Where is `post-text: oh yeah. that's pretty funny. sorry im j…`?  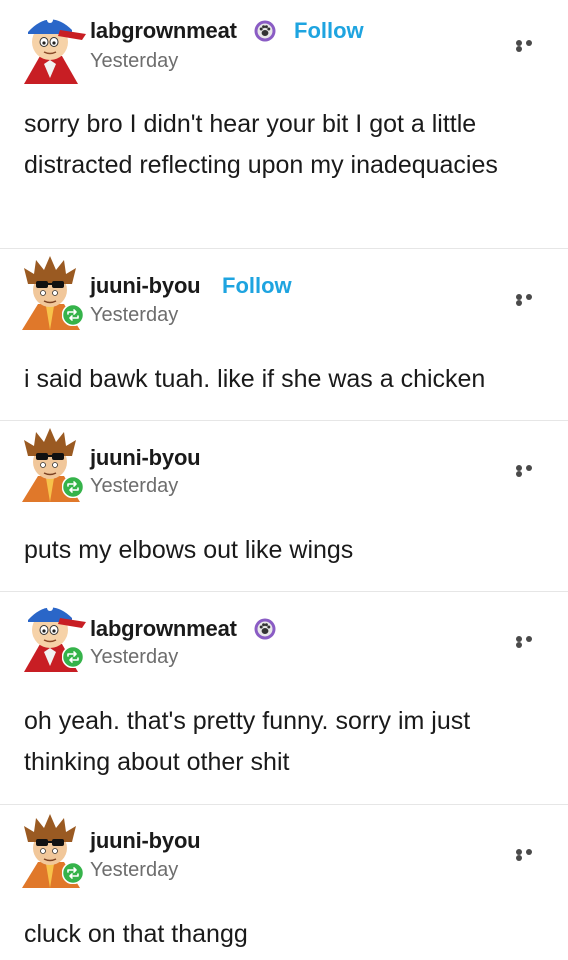
post-text: oh yeah. that's pretty funny. sorry im j… is located at coordinates (247, 741).